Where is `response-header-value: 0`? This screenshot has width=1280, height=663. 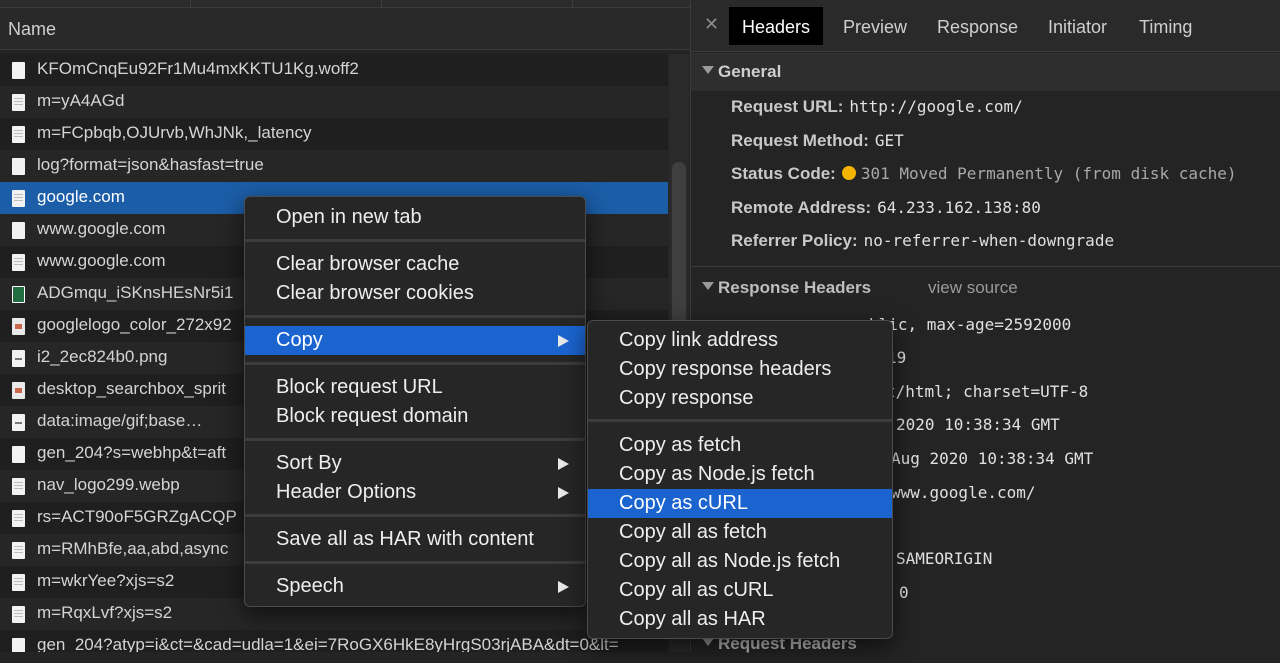 response-header-value: 0 is located at coordinates (904, 592).